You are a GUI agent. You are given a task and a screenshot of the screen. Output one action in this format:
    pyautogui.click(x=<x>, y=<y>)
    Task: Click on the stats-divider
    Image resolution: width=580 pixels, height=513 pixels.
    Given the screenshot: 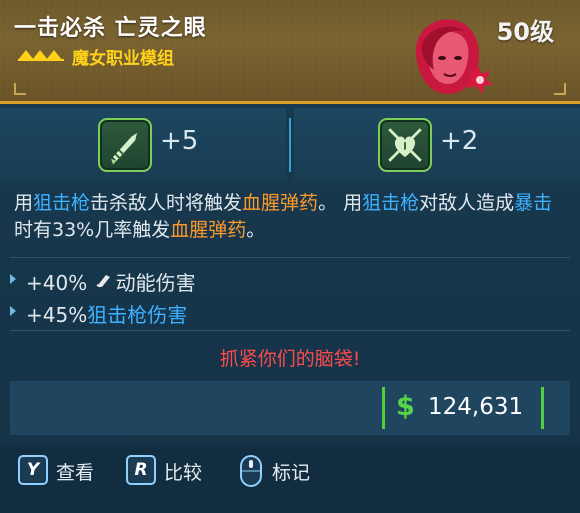 What is the action you would take?
    pyautogui.click(x=290, y=330)
    